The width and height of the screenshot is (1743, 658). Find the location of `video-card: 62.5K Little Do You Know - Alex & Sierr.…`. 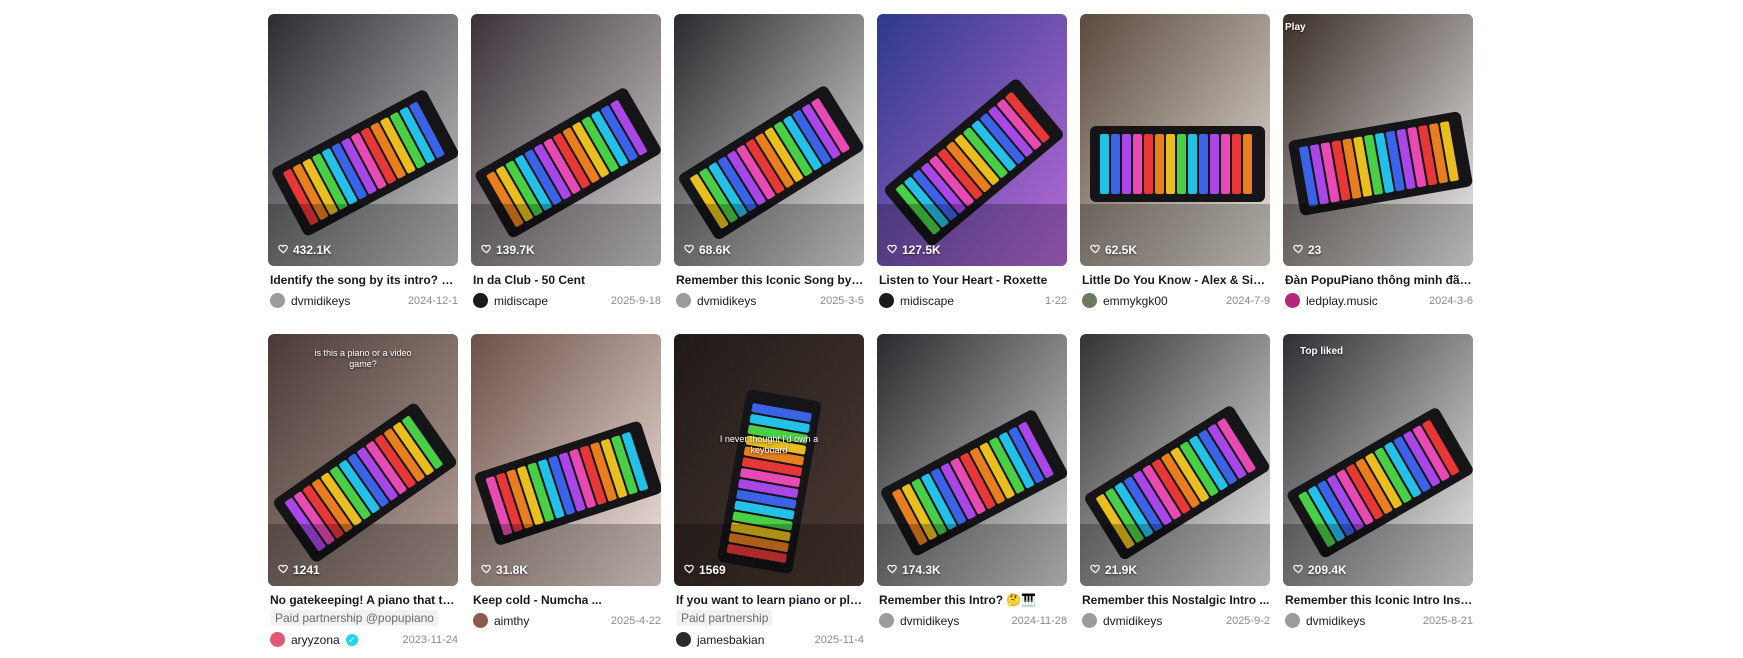

video-card: 62.5K Little Do You Know - Alex & Sierr.… is located at coordinates (1175, 174).